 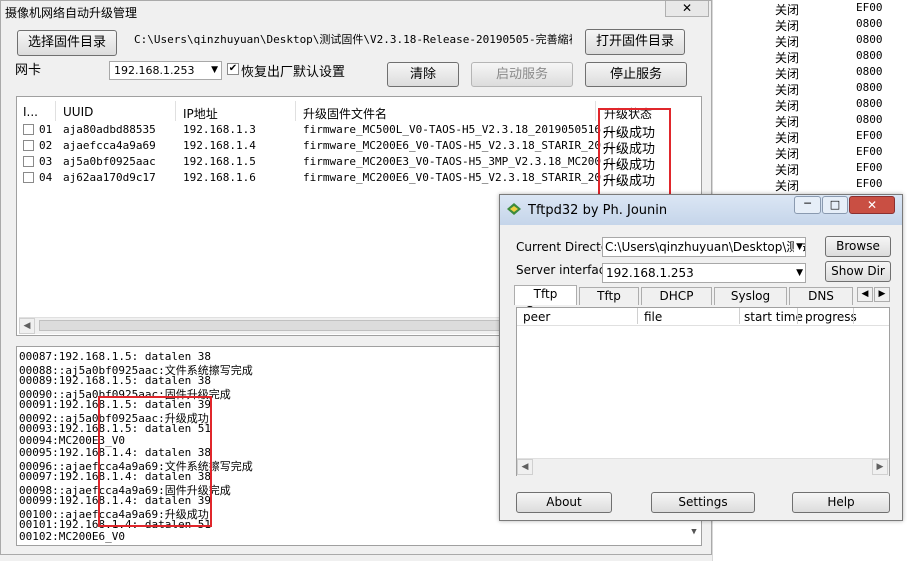 I want to click on scroll-right-icon: ▶, so click(x=880, y=467).